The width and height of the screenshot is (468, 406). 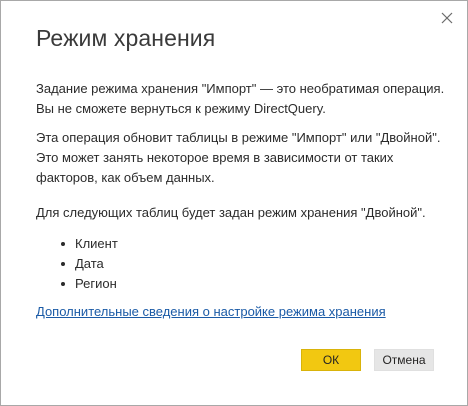 I want to click on dialog-title: Режим хранения, so click(x=126, y=38).